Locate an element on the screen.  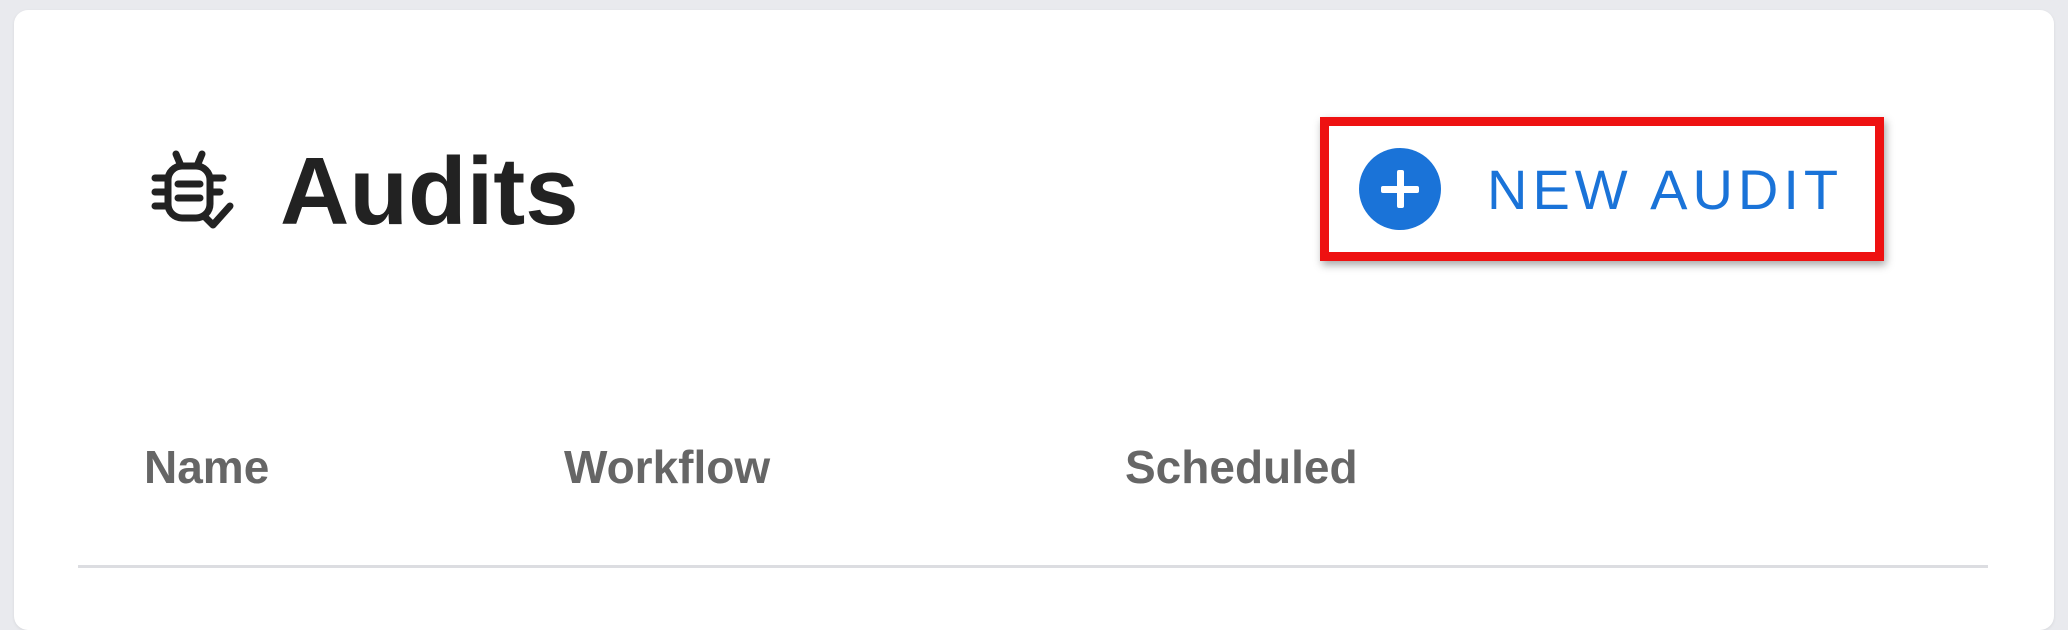
page-title: Audits is located at coordinates (429, 191).